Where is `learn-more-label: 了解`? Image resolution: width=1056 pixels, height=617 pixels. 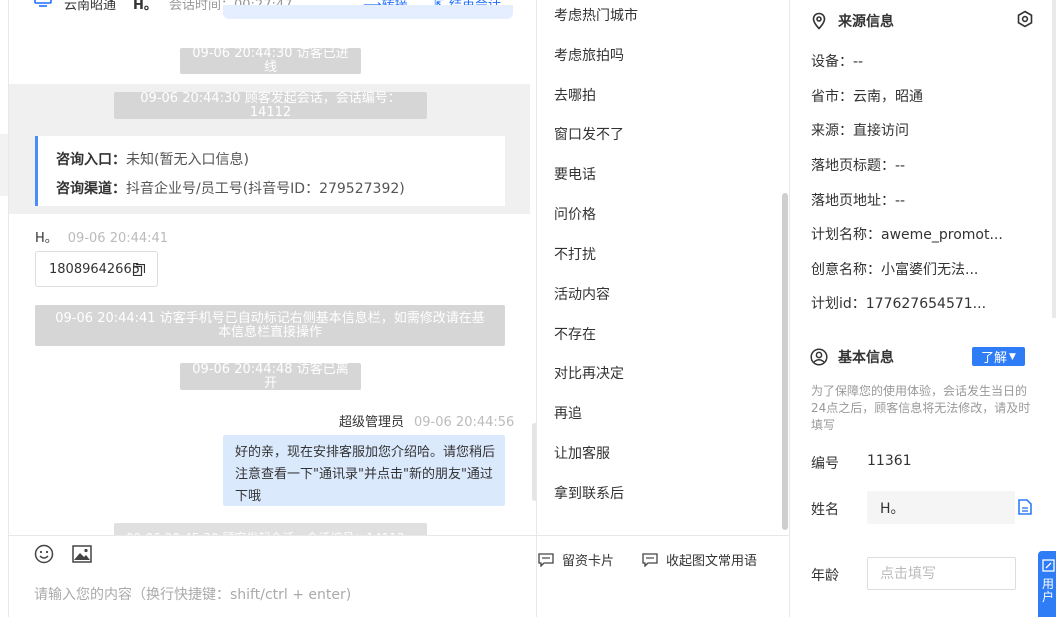
learn-more-label: 了解 is located at coordinates (994, 358).